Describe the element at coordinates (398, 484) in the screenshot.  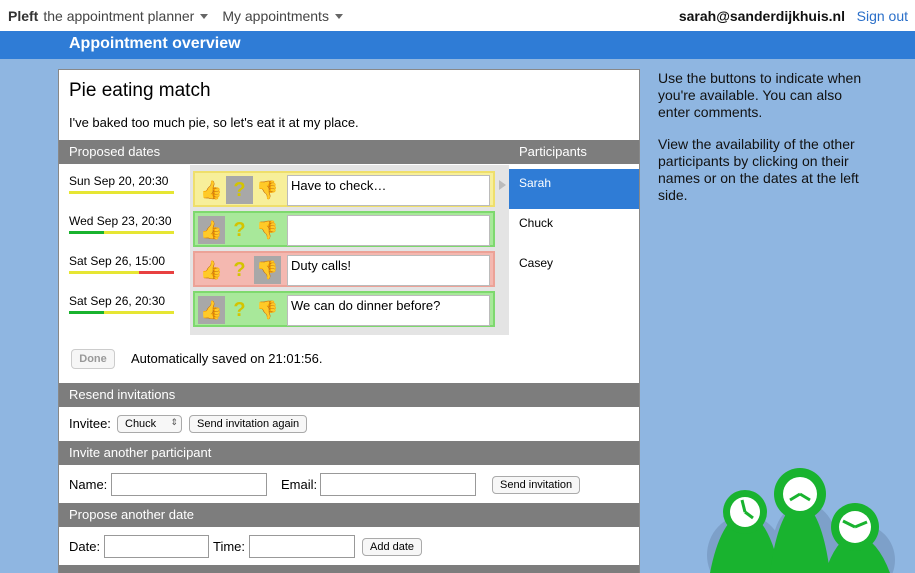
I see `email-field` at that location.